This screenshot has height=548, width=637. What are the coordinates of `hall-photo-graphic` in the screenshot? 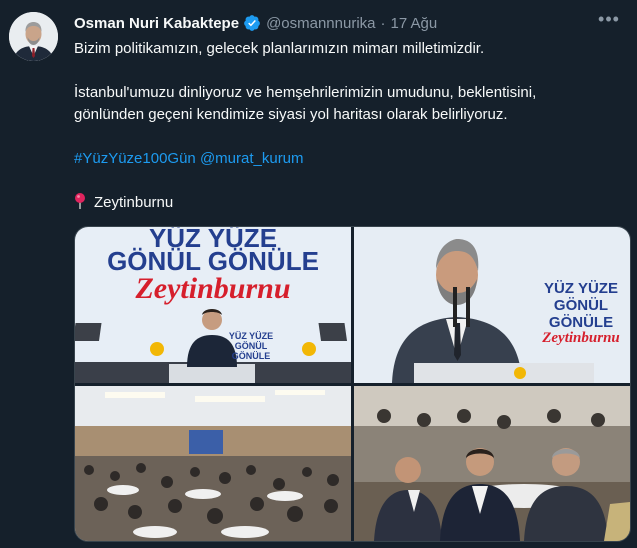 It's located at (213, 463).